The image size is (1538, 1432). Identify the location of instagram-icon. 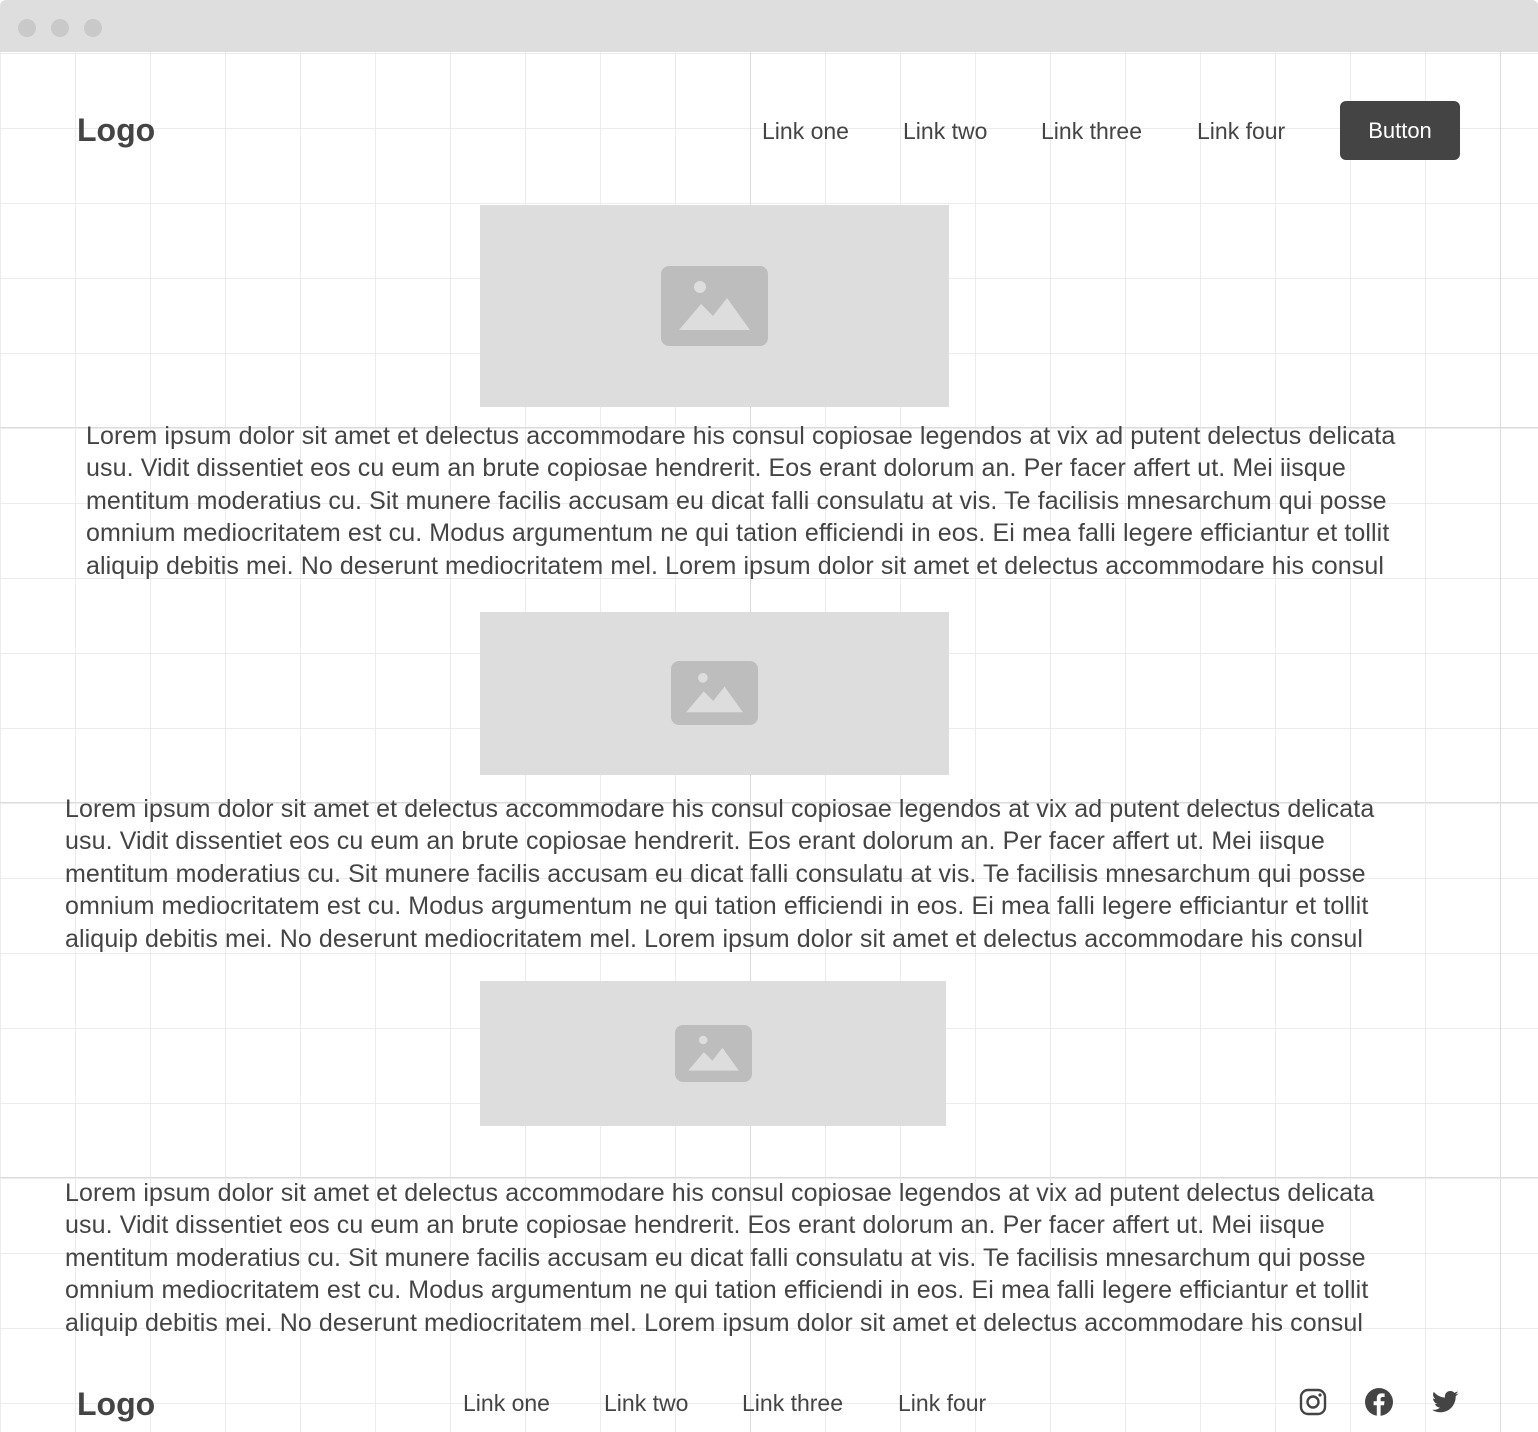
(1313, 1402).